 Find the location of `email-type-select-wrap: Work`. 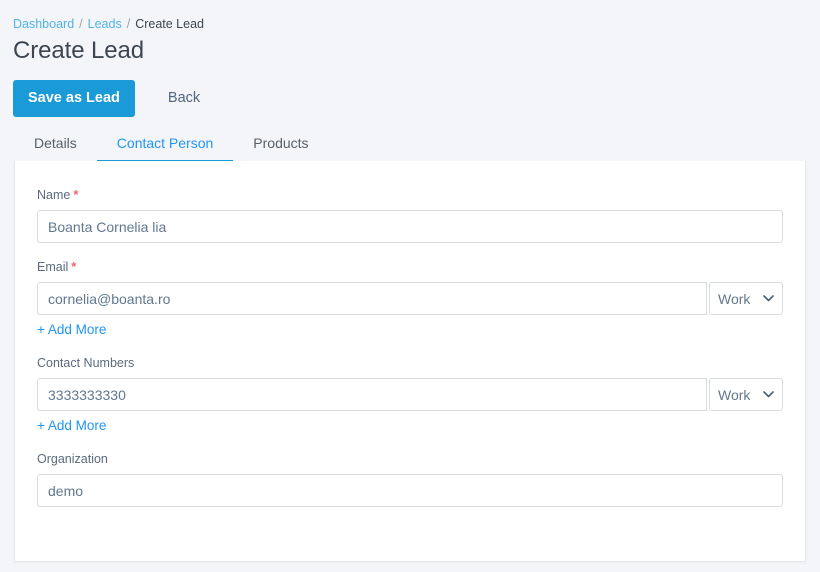

email-type-select-wrap: Work is located at coordinates (746, 298).